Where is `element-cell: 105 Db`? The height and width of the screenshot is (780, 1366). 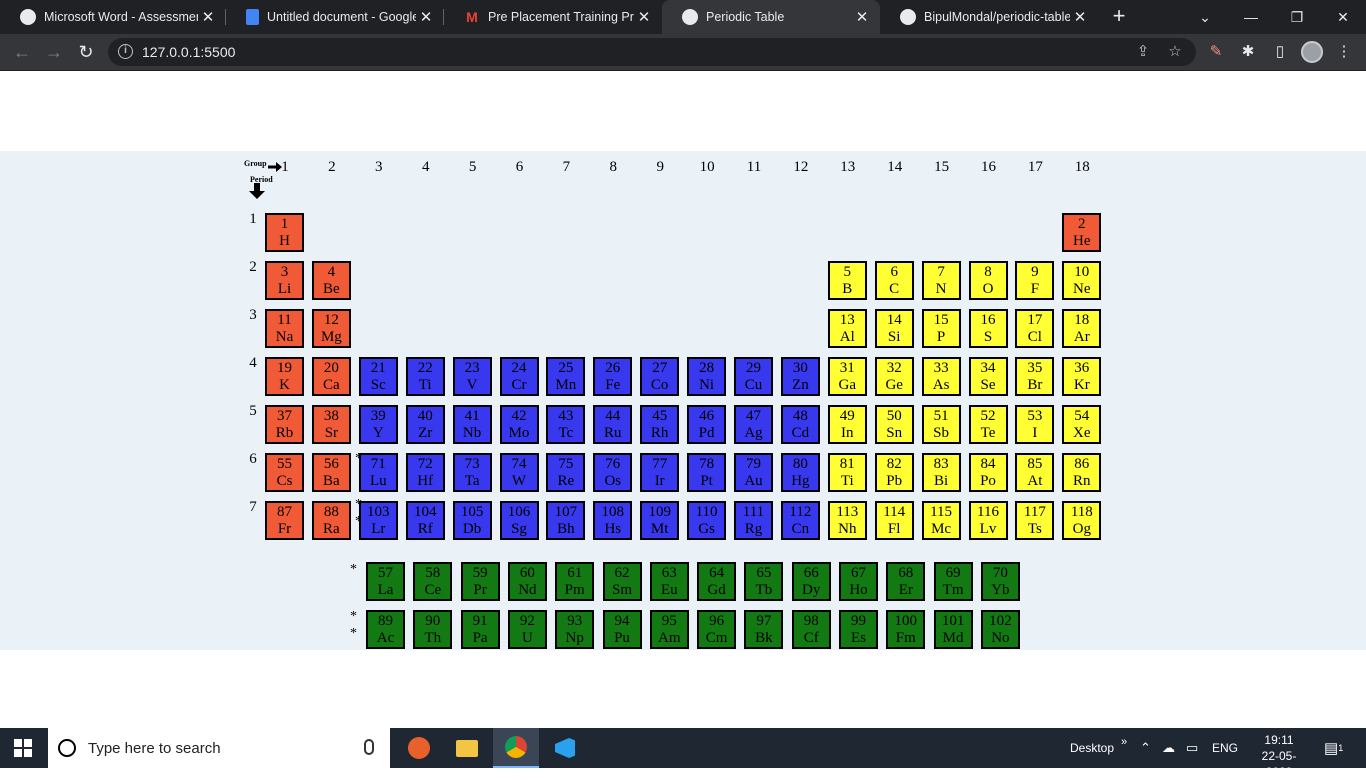
element-cell: 105 Db is located at coordinates (472, 520).